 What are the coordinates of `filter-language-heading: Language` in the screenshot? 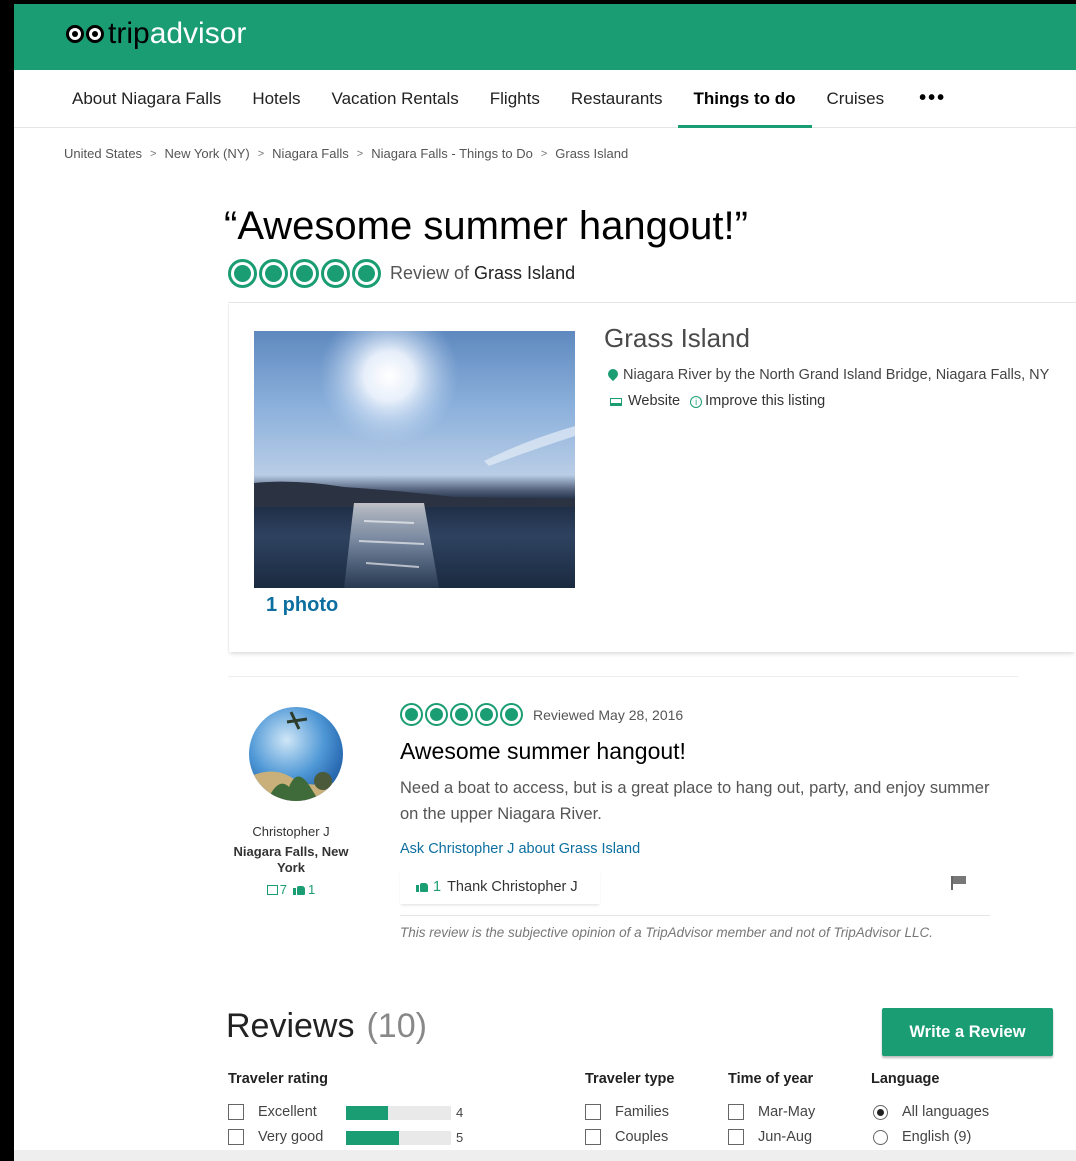 It's located at (905, 1079).